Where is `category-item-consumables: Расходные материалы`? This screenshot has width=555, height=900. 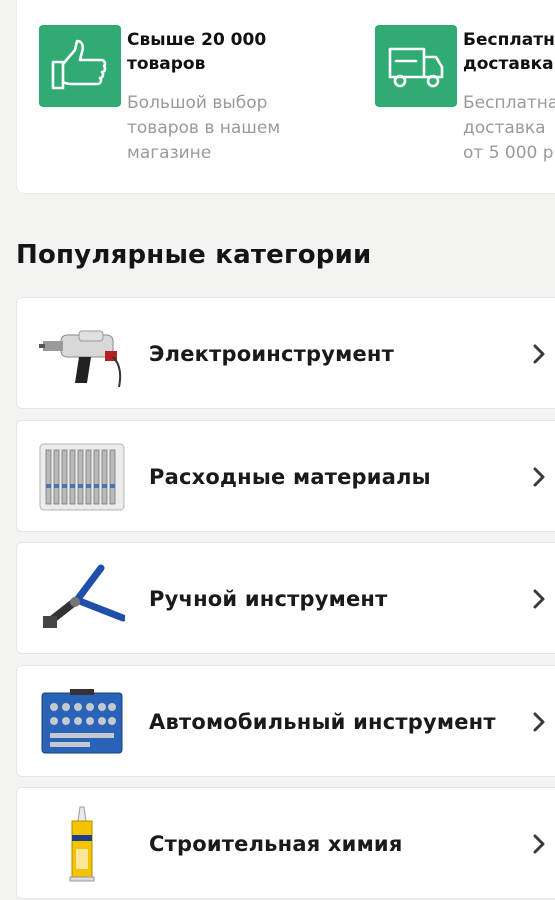 category-item-consumables: Расходные материалы is located at coordinates (285, 476).